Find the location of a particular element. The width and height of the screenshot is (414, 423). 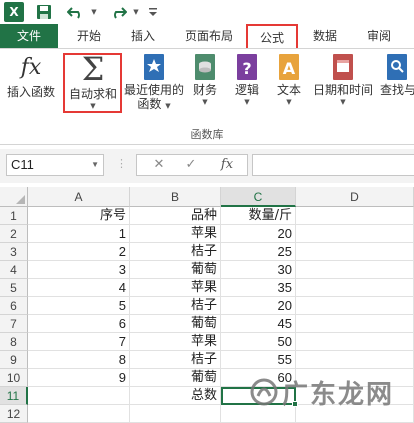

cell-d8 is located at coordinates (355, 342).